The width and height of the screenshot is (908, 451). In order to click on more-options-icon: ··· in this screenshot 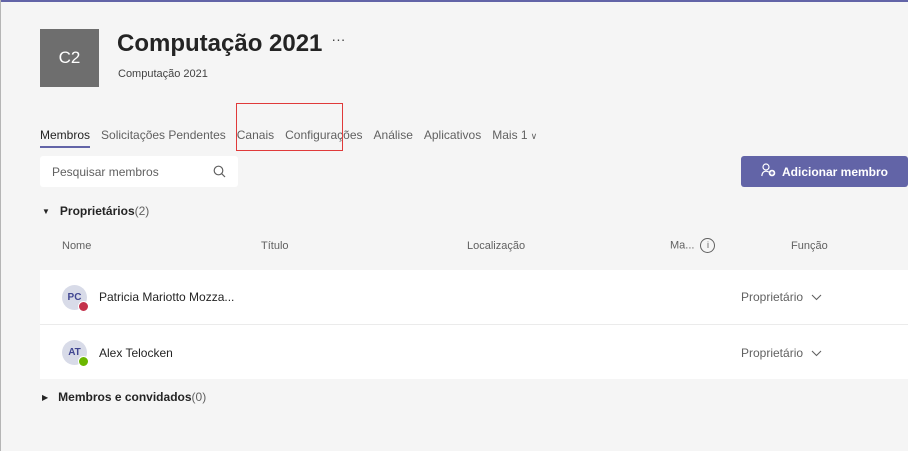, I will do `click(338, 39)`.